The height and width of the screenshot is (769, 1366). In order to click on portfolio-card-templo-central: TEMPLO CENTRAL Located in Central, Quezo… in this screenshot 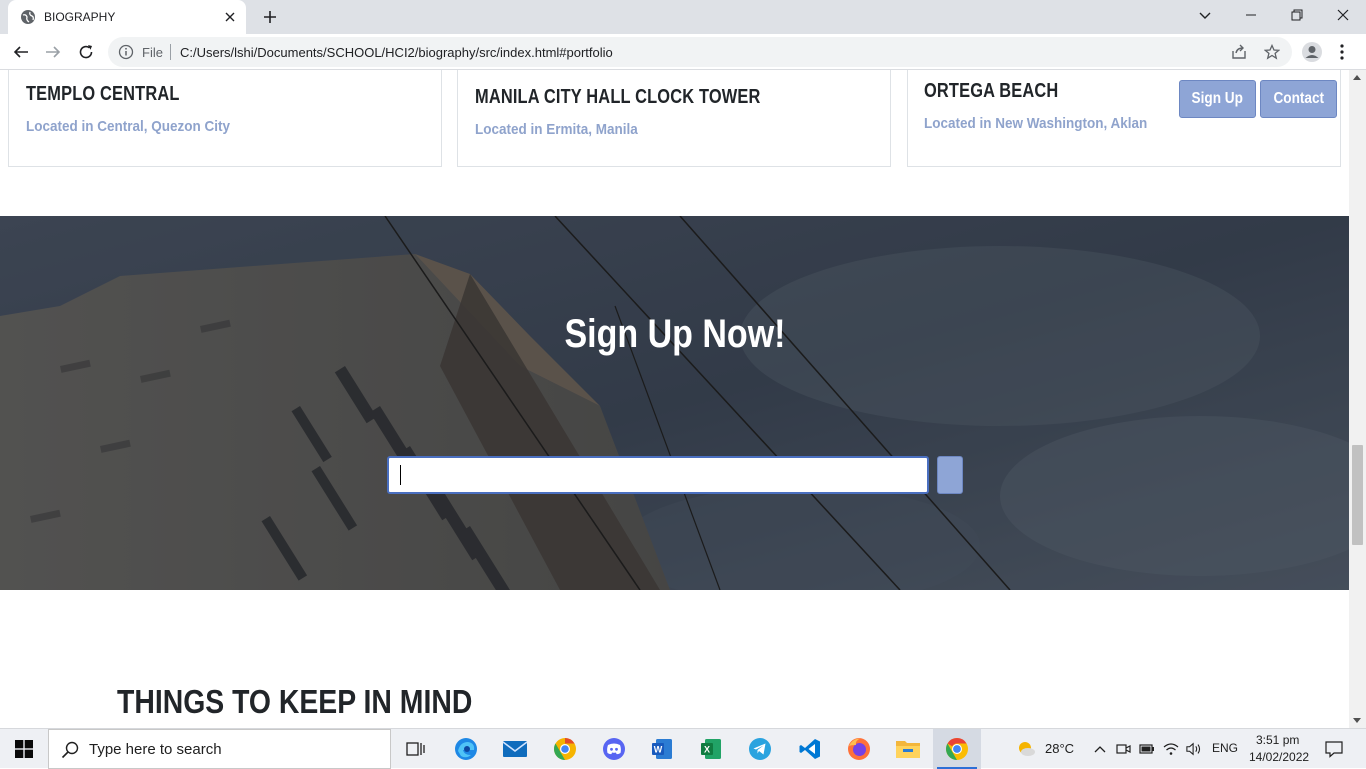, I will do `click(225, 118)`.